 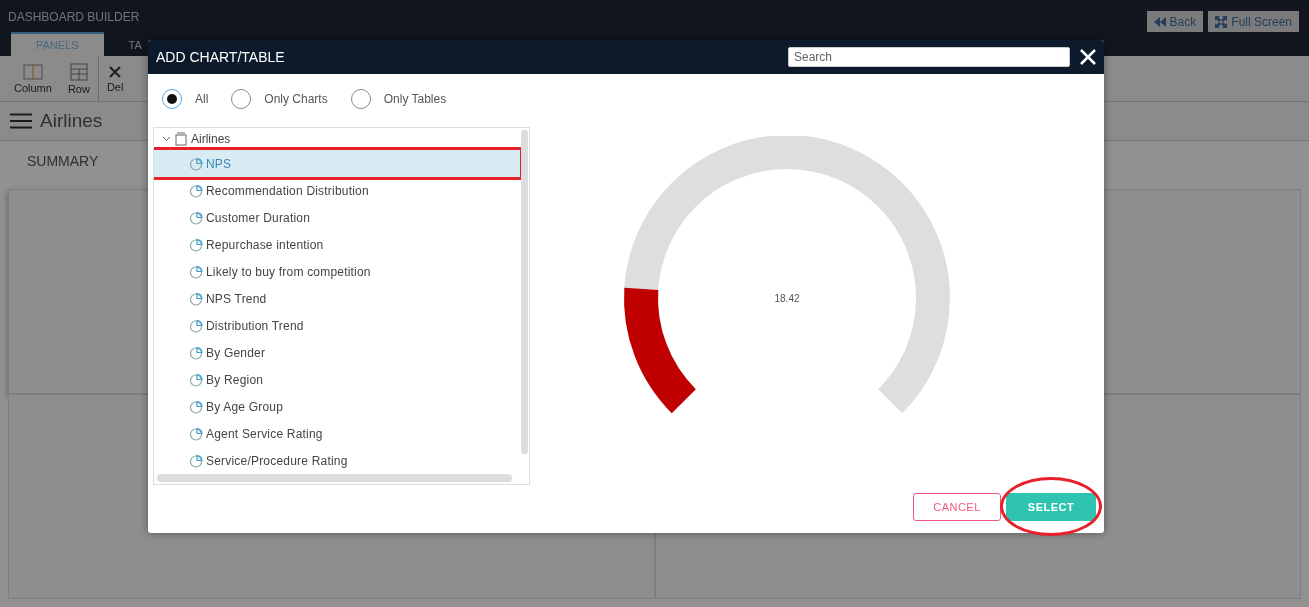 I want to click on toolbar-button: Column, so click(x=33, y=78).